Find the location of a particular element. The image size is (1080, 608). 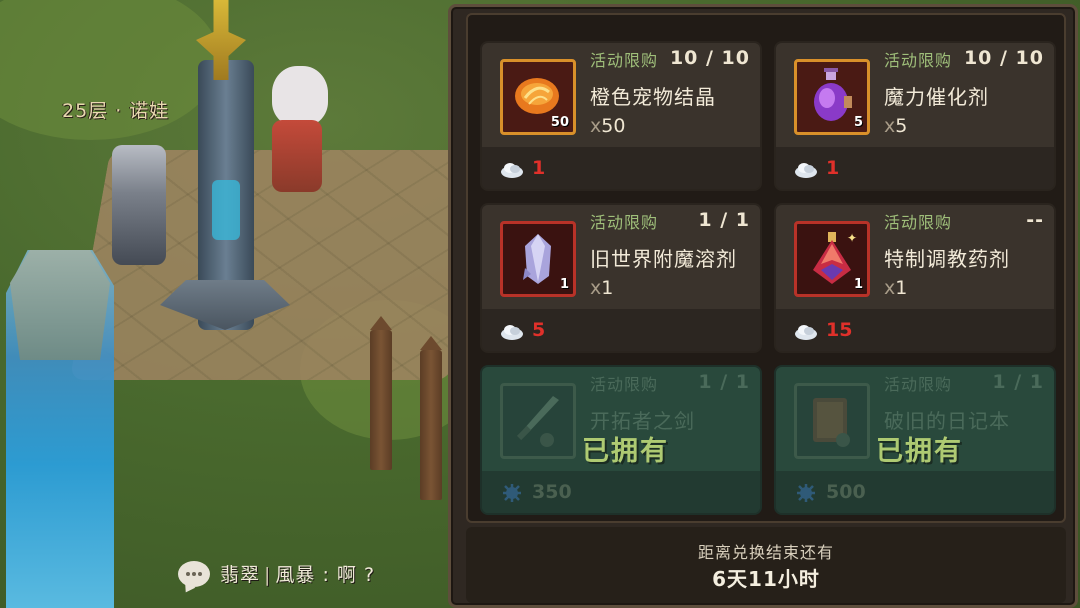

chat-bar: 翡翠 | 風暴 : 啊 ? is located at coordinates (276, 573).